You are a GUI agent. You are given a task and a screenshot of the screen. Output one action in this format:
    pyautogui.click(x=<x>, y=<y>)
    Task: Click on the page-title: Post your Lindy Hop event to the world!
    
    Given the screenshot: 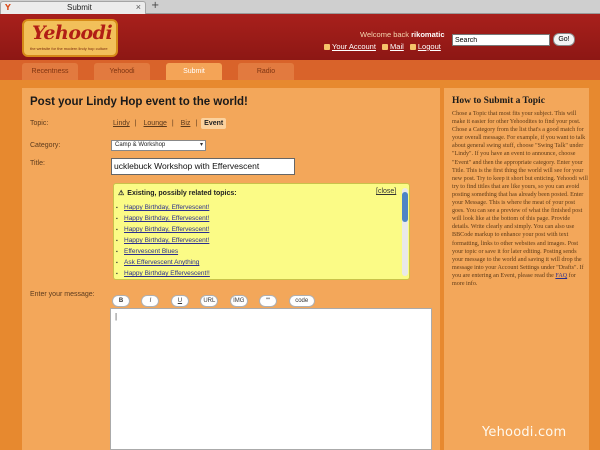 What is the action you would take?
    pyautogui.click(x=139, y=102)
    